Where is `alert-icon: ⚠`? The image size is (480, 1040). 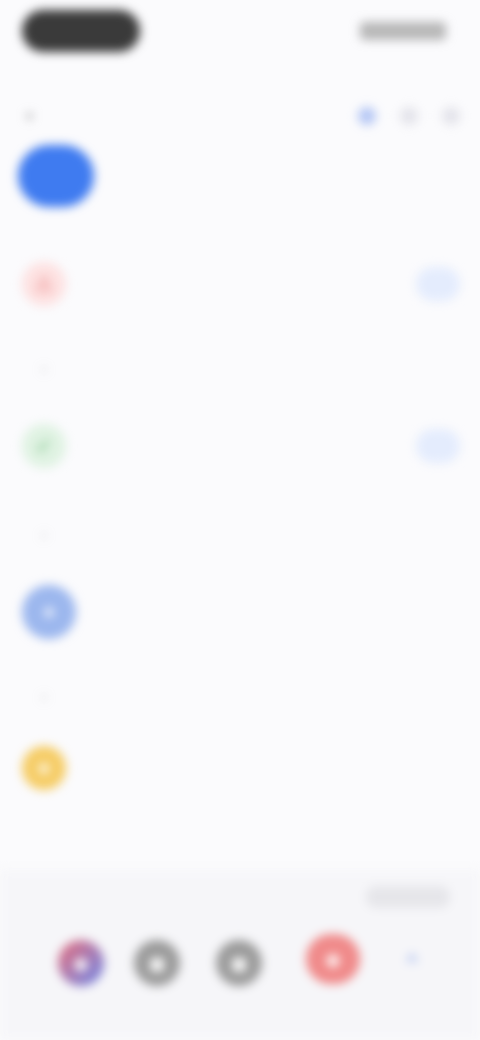 alert-icon: ⚠ is located at coordinates (44, 284).